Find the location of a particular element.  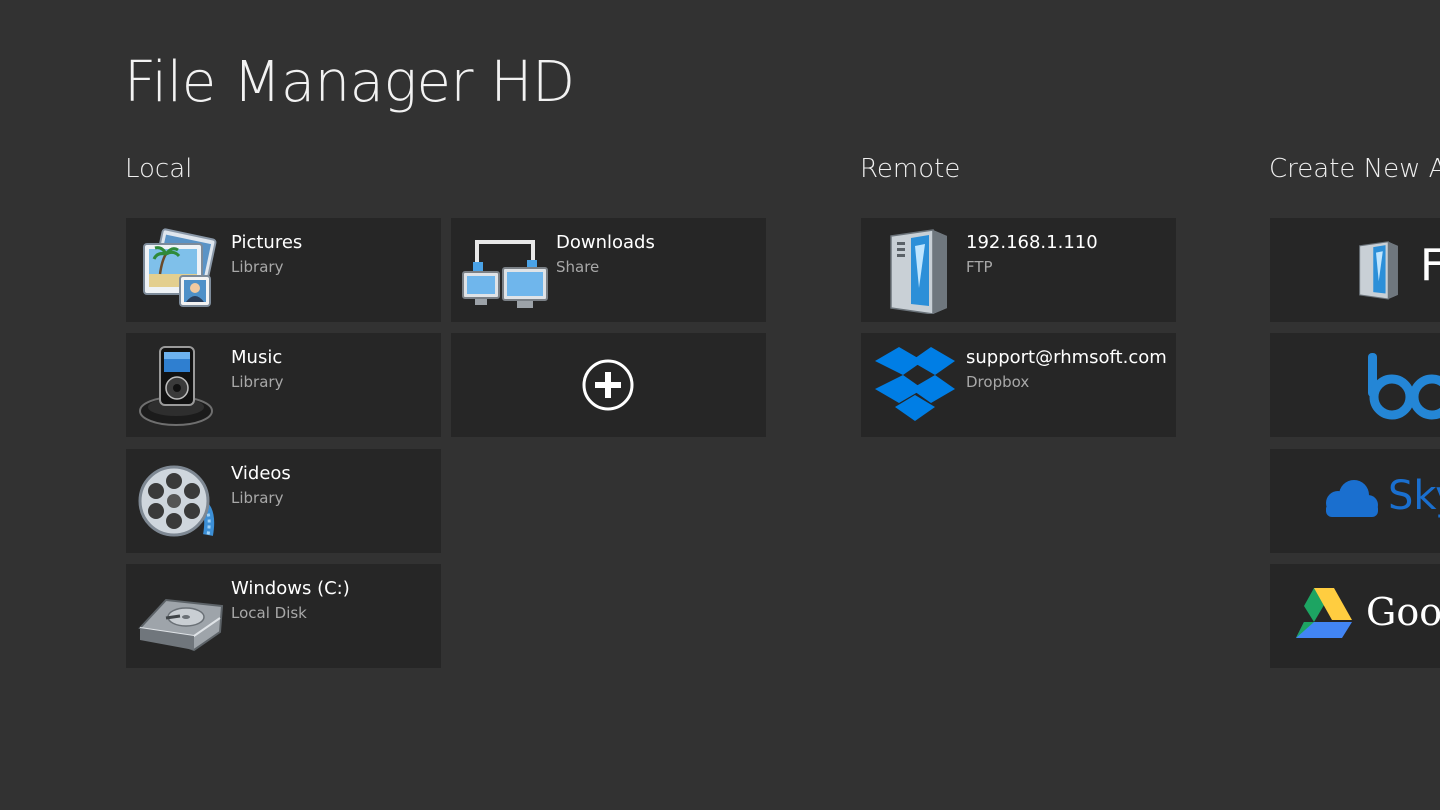

tile-windows-drive: Windows (C:) Local Disk is located at coordinates (283, 616).